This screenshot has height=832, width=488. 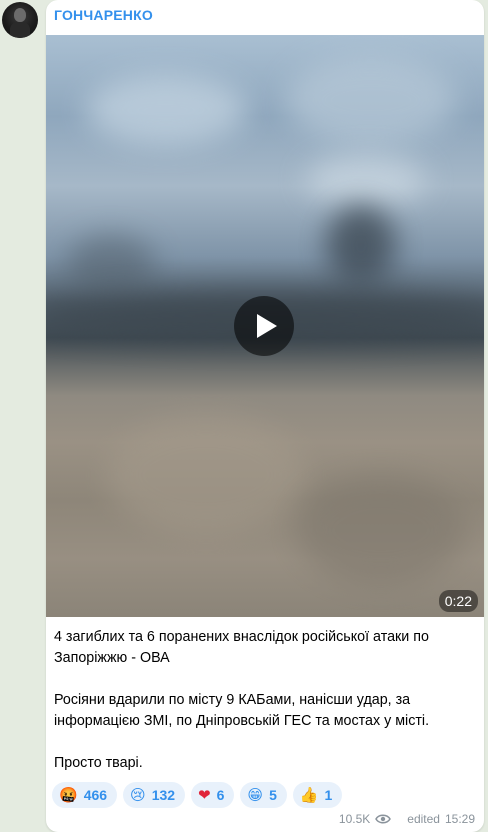 I want to click on reaction-angry: 🤬 466, so click(x=85, y=795).